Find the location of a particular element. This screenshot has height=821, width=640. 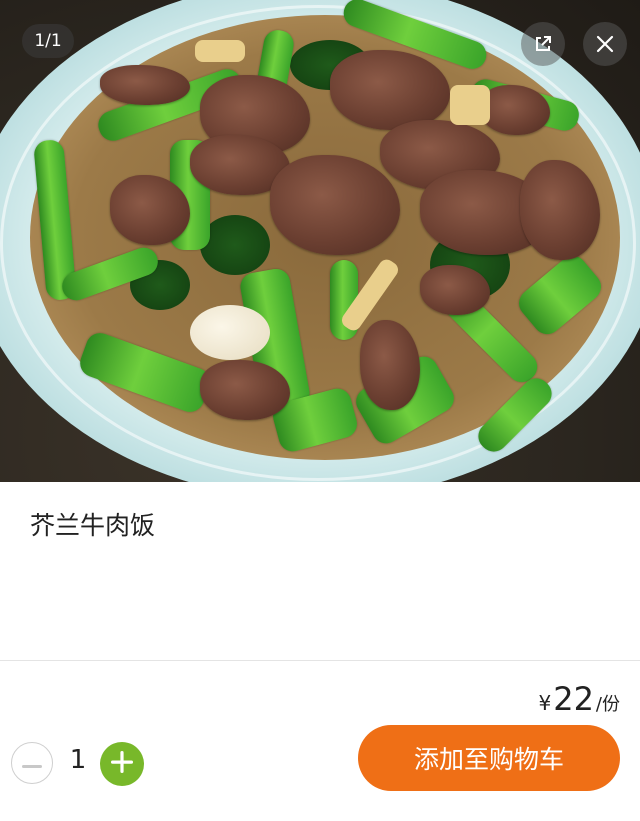

dish-name: 芥兰牛肉饭 is located at coordinates (93, 525).